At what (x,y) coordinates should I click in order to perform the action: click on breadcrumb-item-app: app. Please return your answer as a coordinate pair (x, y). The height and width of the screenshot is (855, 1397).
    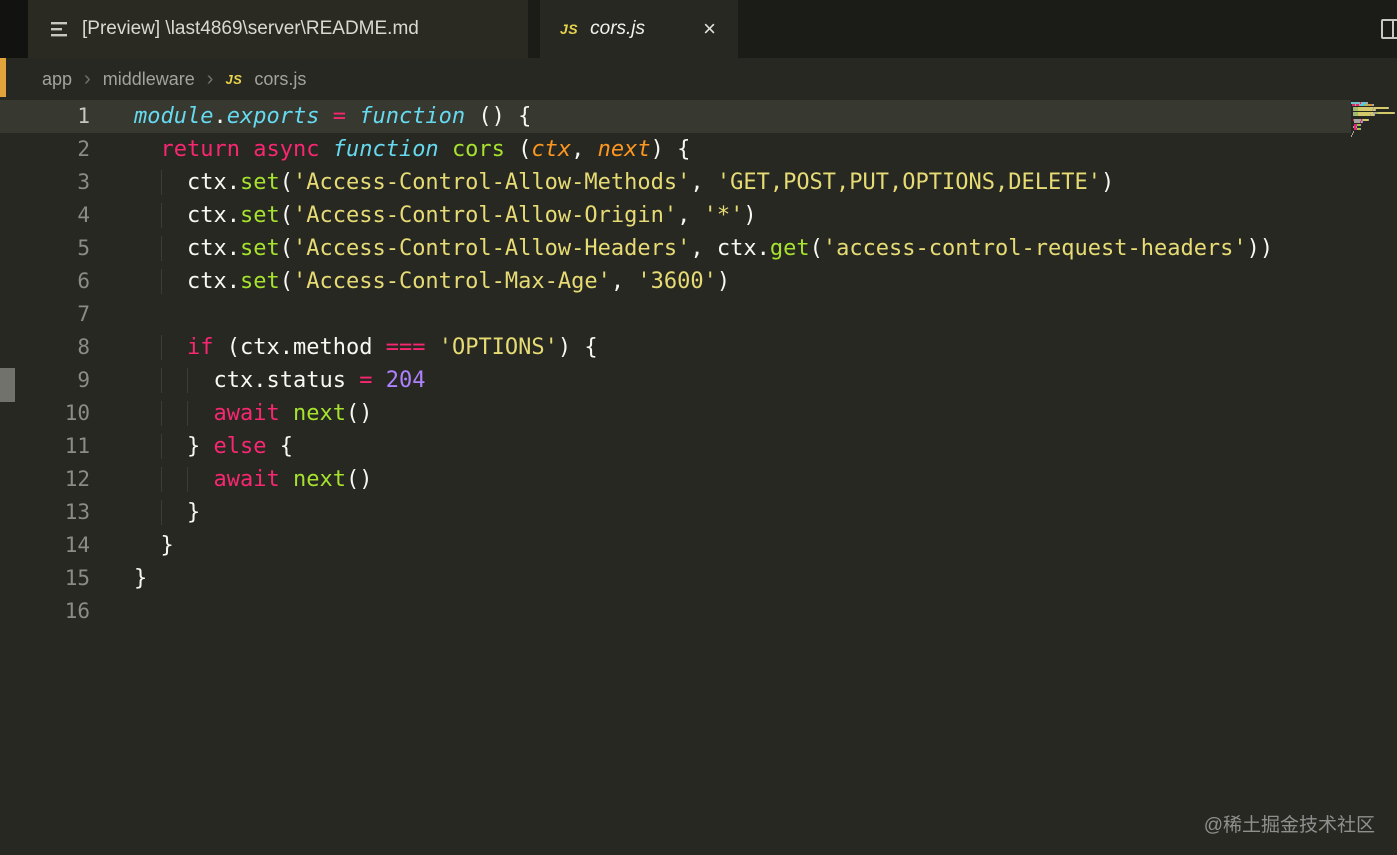
    Looking at the image, I should click on (57, 79).